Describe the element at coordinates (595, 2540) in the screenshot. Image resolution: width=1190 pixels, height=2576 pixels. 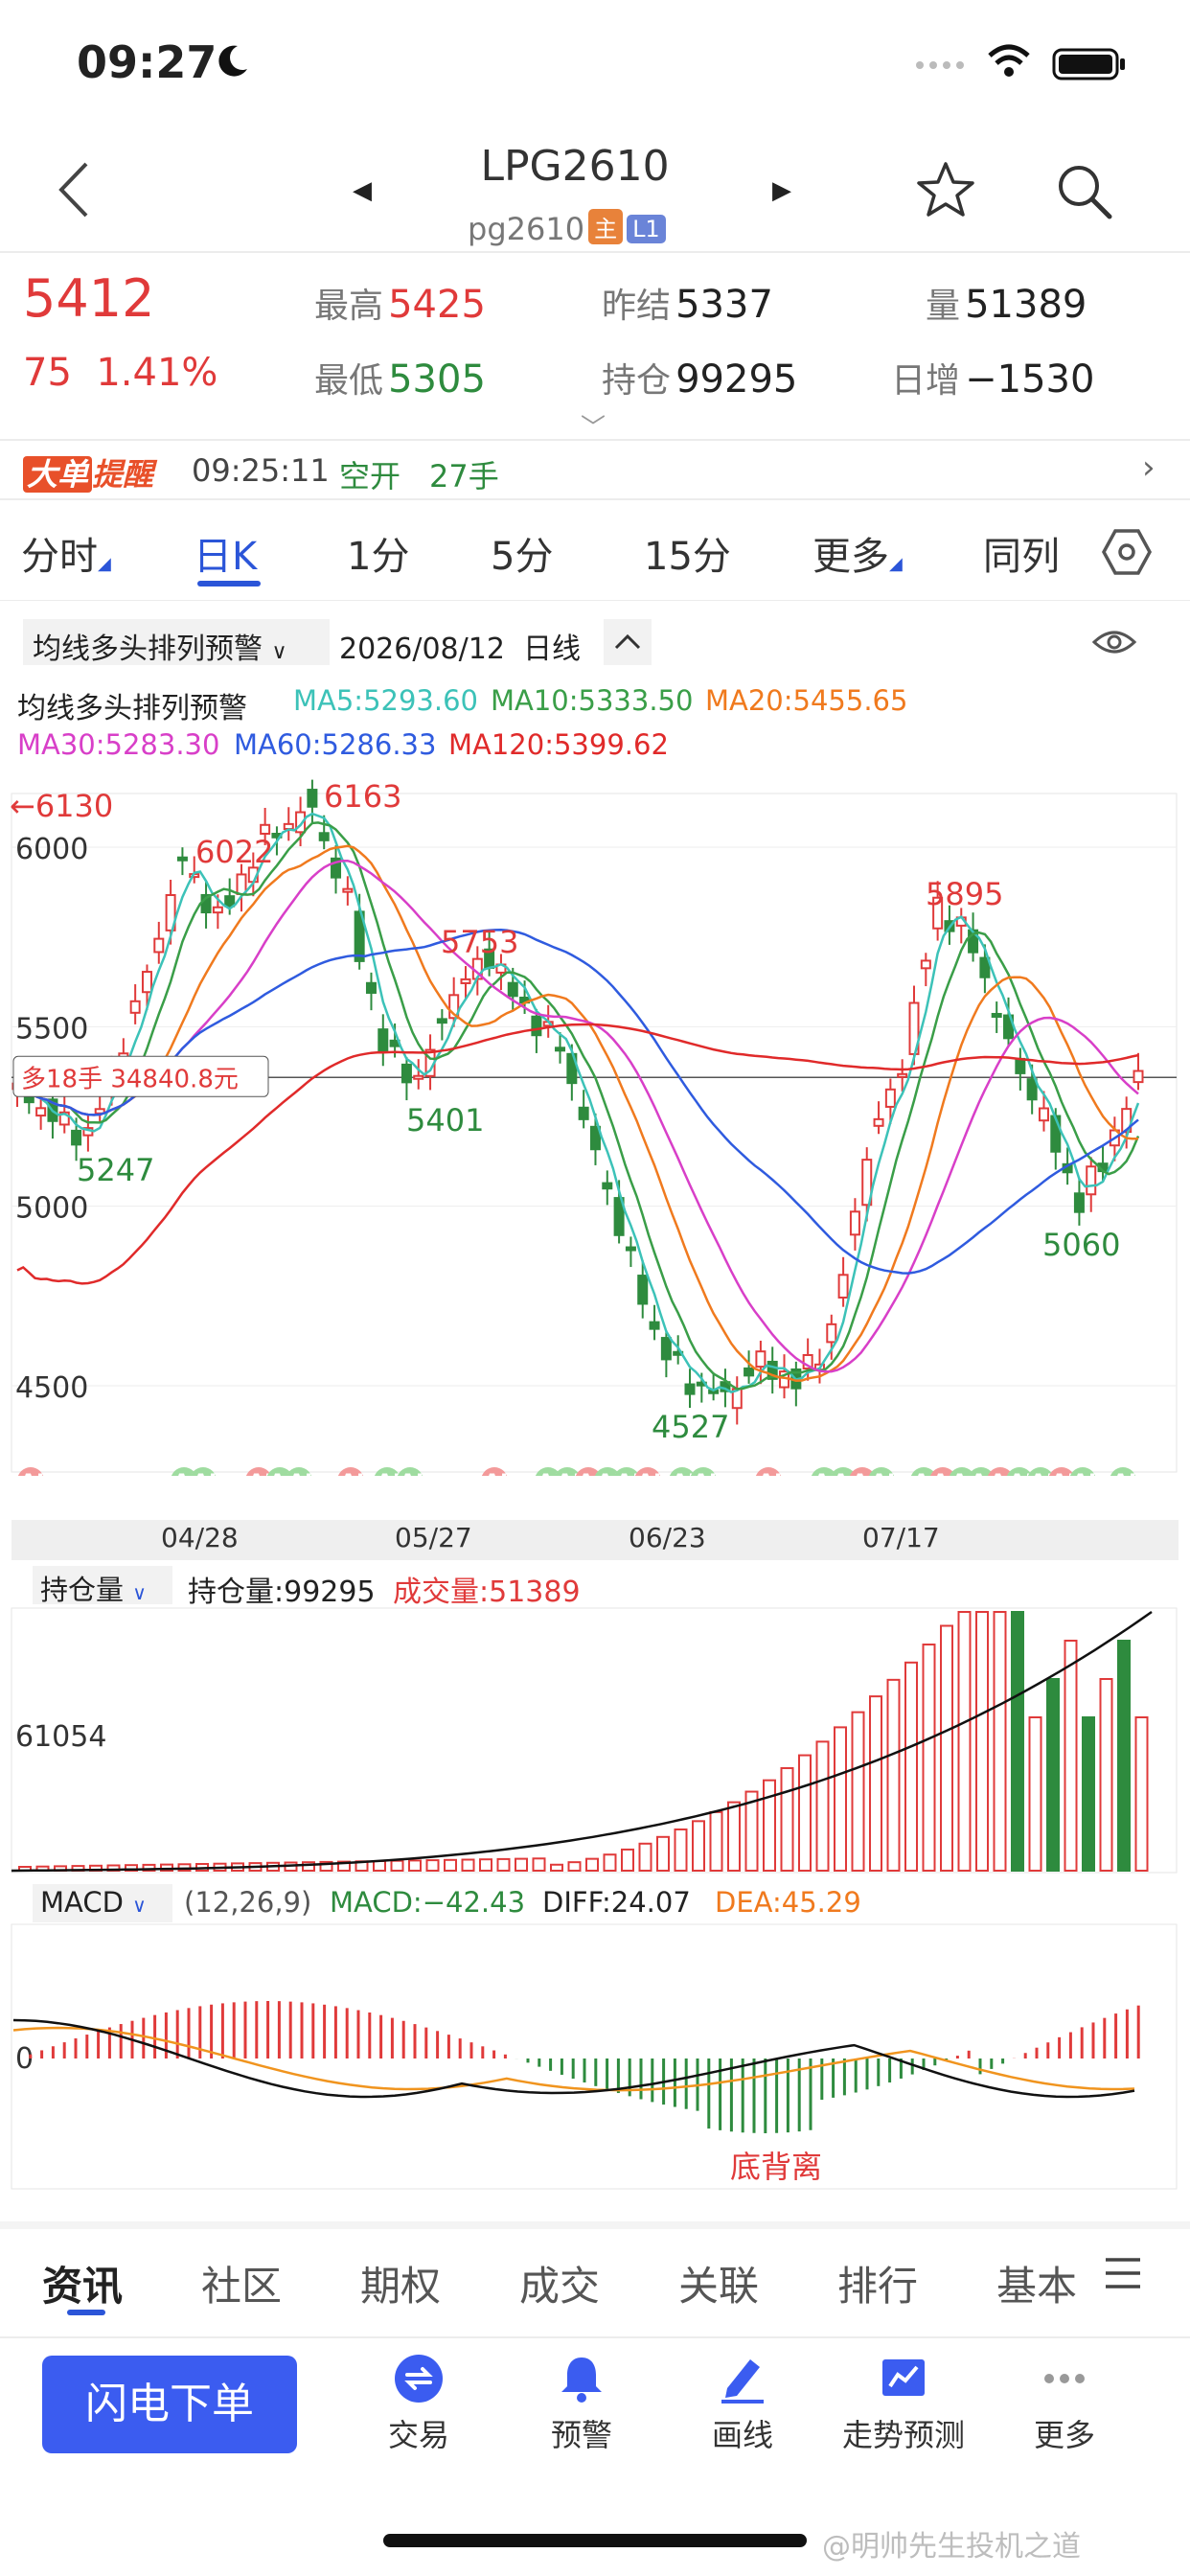
I see `home-indicator` at that location.